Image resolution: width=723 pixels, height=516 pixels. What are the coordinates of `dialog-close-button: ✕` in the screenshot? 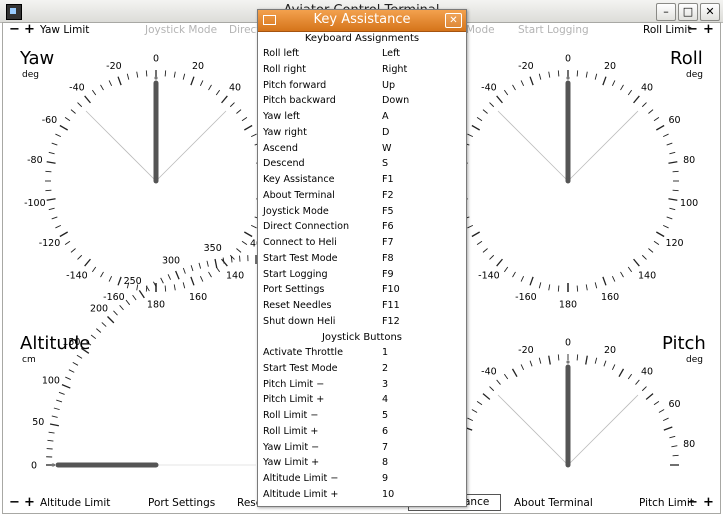 It's located at (453, 20).